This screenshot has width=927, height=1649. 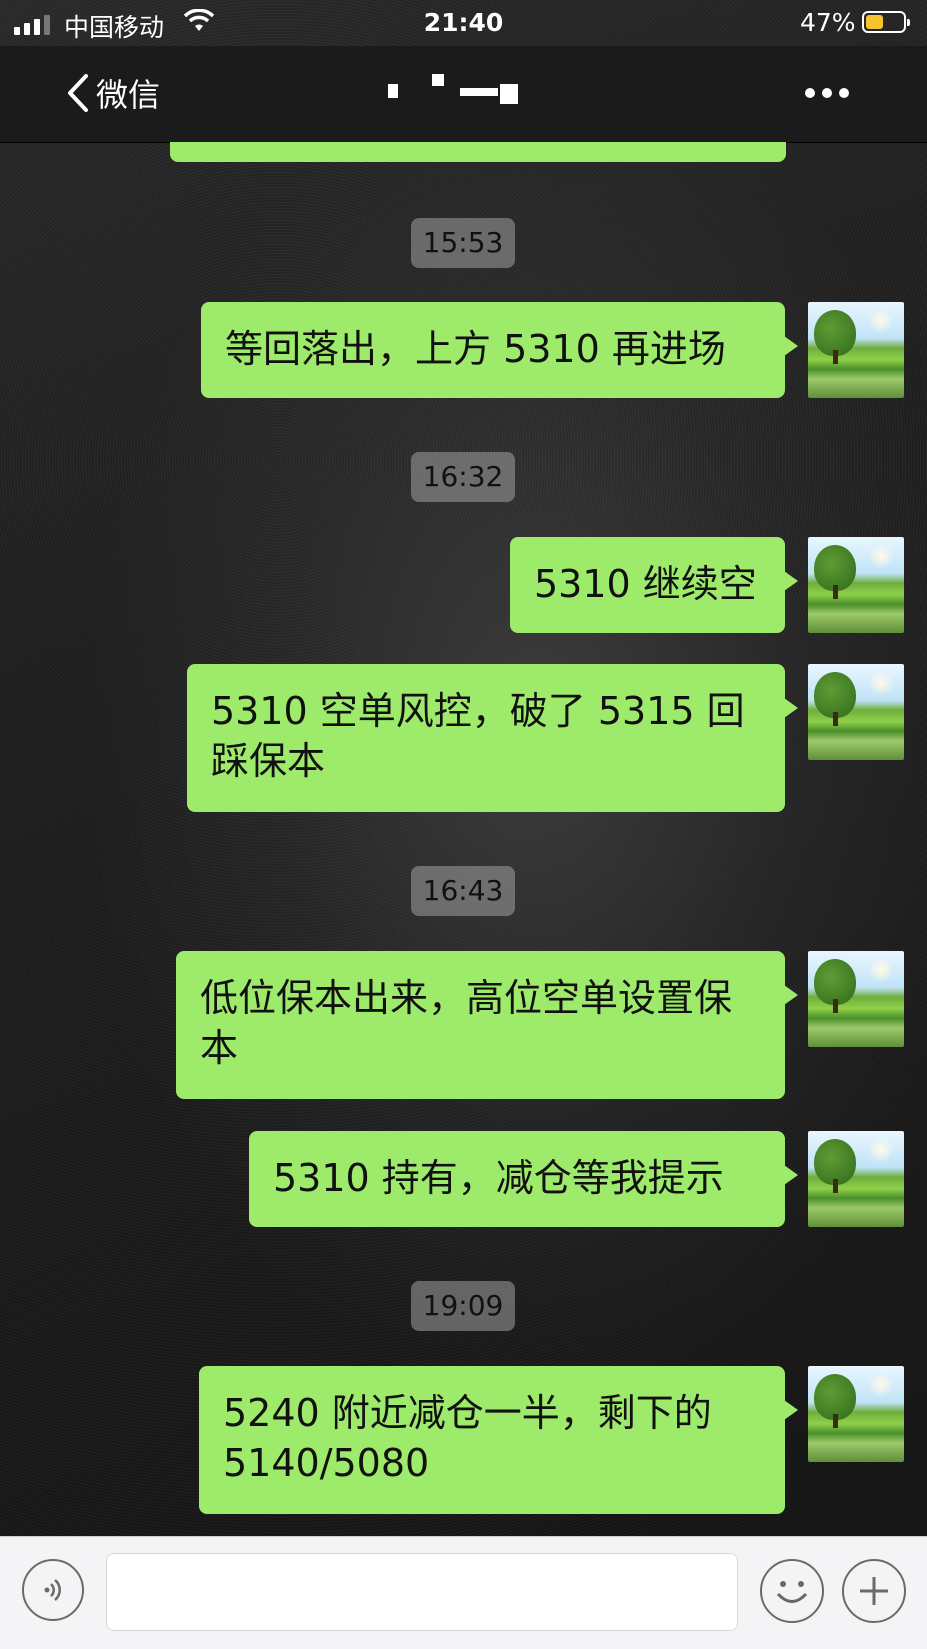 What do you see at coordinates (78, 93) in the screenshot?
I see `chevron-left-icon` at bounding box center [78, 93].